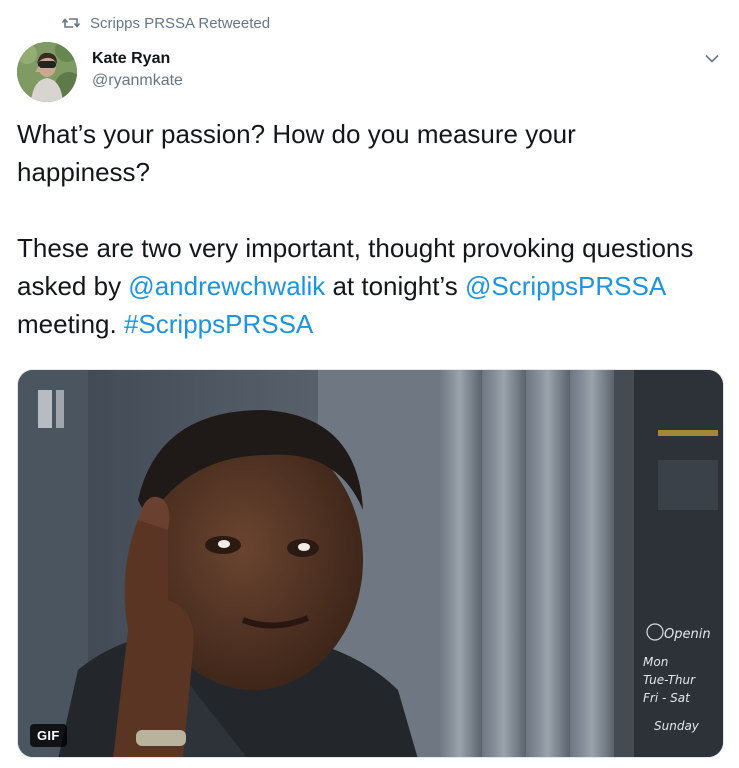  I want to click on avatar, so click(47, 72).